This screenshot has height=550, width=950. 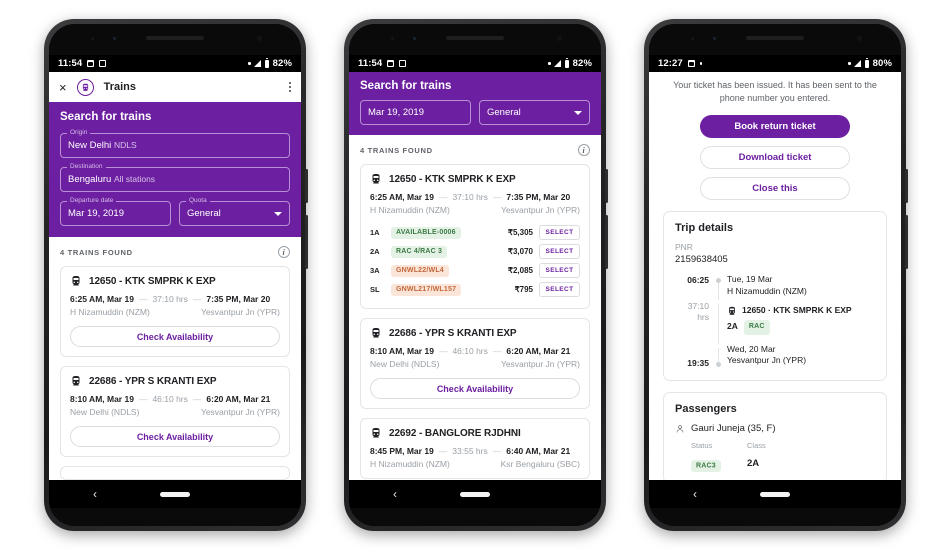 What do you see at coordinates (801, 327) in the screenshot?
I see `timeline-class-row: 2A RAC` at bounding box center [801, 327].